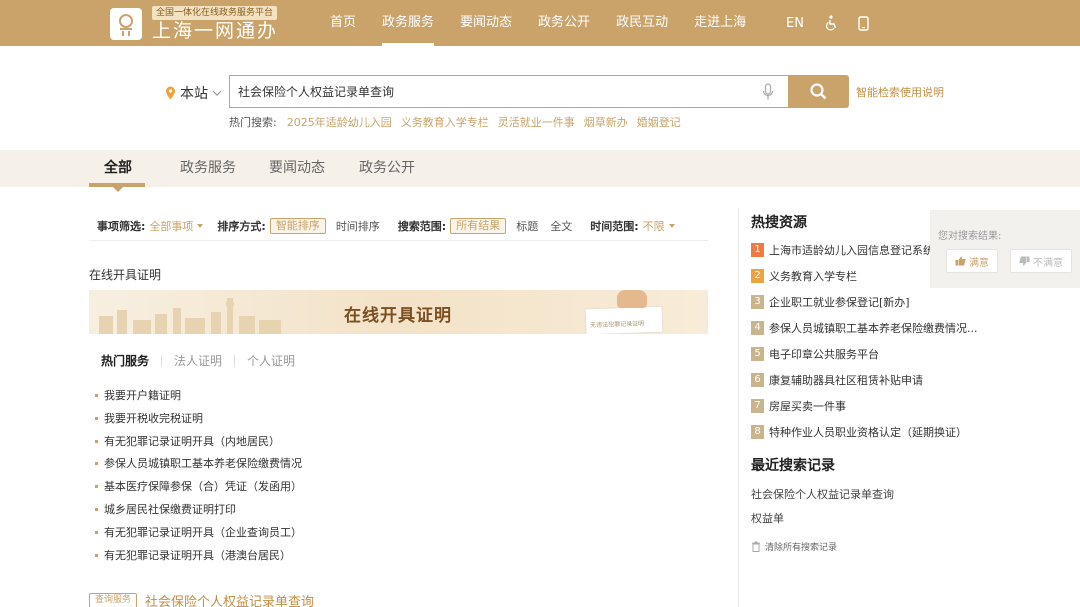 This screenshot has width=1080, height=607. What do you see at coordinates (864, 302) in the screenshot?
I see `hot-resource-item: 3 企业职工就业参保登记[新办]` at bounding box center [864, 302].